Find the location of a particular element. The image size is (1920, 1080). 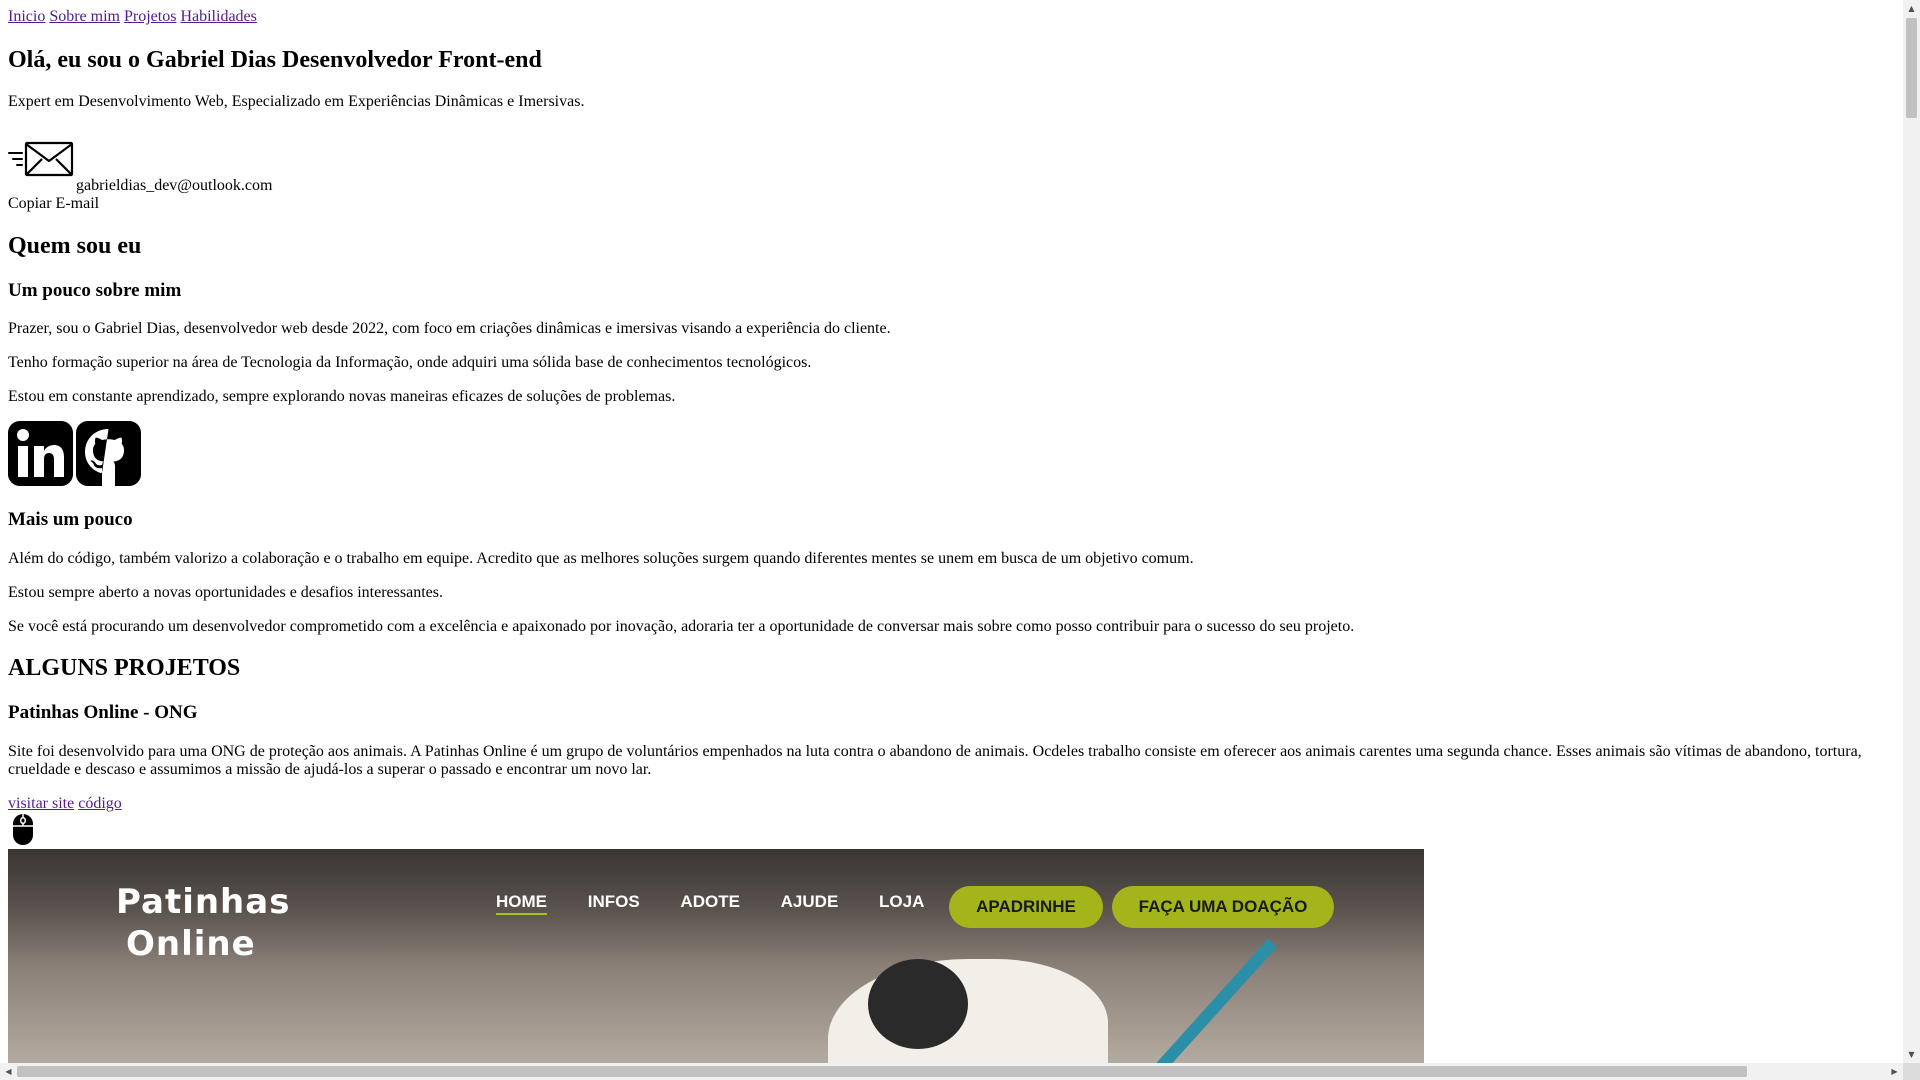

copy-email-button: Copiar E-mail is located at coordinates (53, 204).